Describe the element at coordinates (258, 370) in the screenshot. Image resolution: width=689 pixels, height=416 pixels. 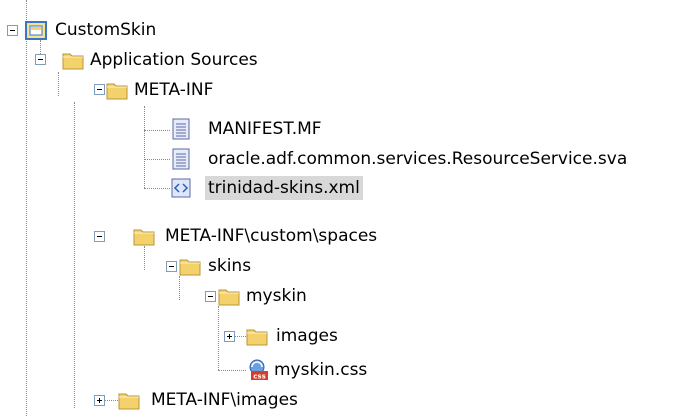
I see `css-file-icon: css` at that location.